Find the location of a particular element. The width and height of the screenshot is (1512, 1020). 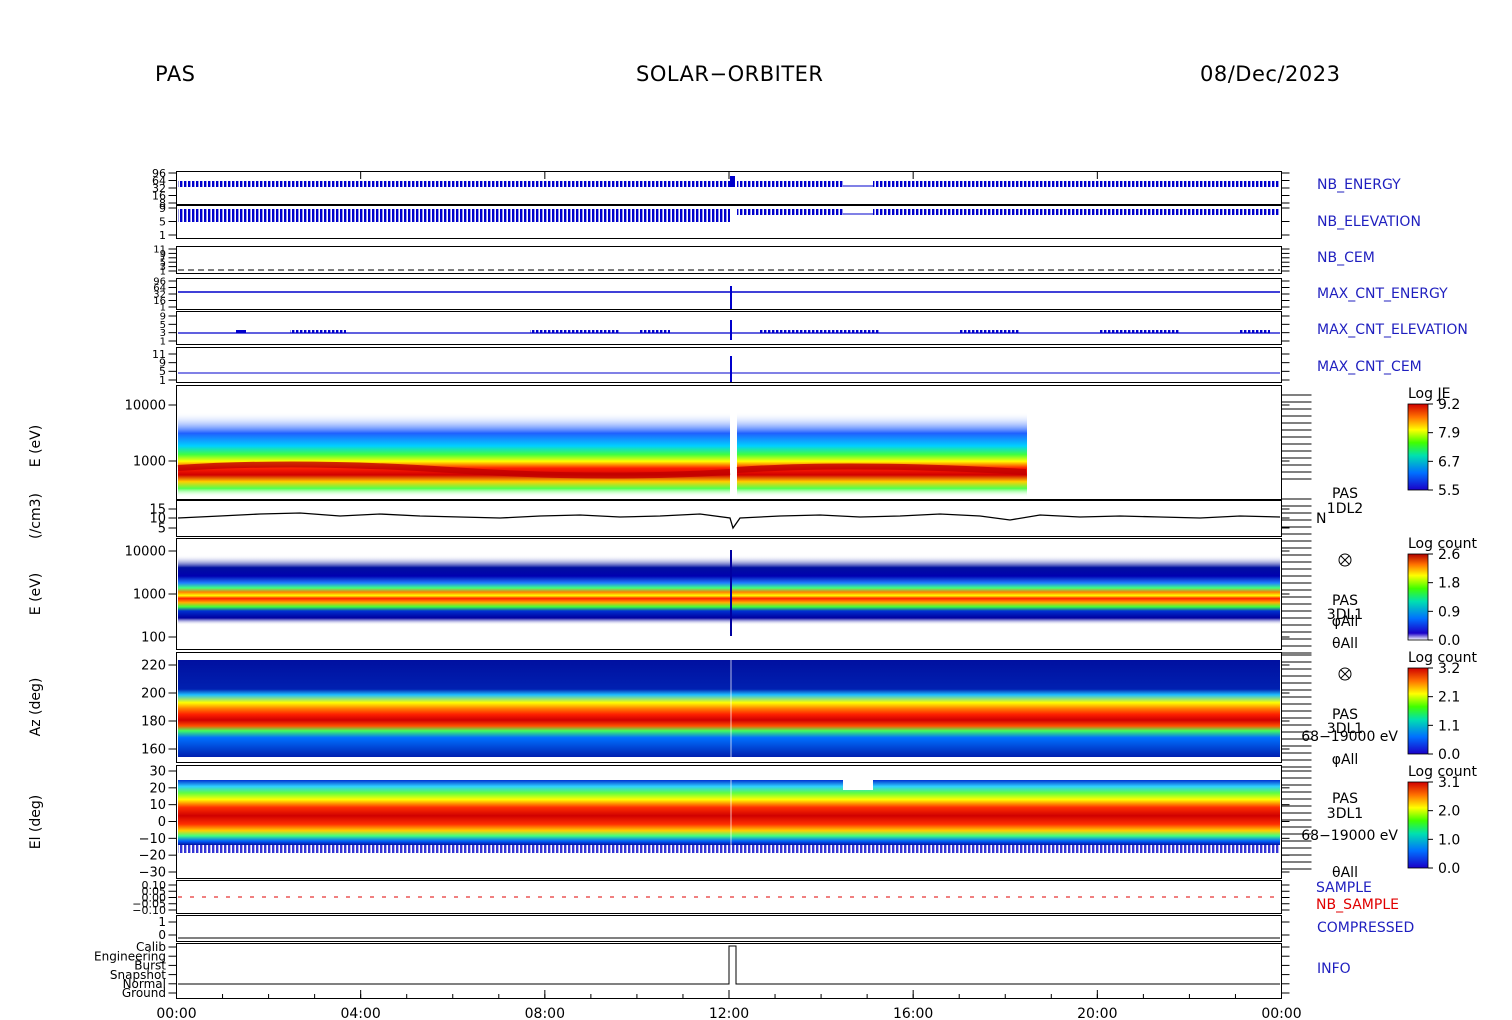

colorbar-tick-label-pas-1dl2: 6.7 is located at coordinates (1449, 462).